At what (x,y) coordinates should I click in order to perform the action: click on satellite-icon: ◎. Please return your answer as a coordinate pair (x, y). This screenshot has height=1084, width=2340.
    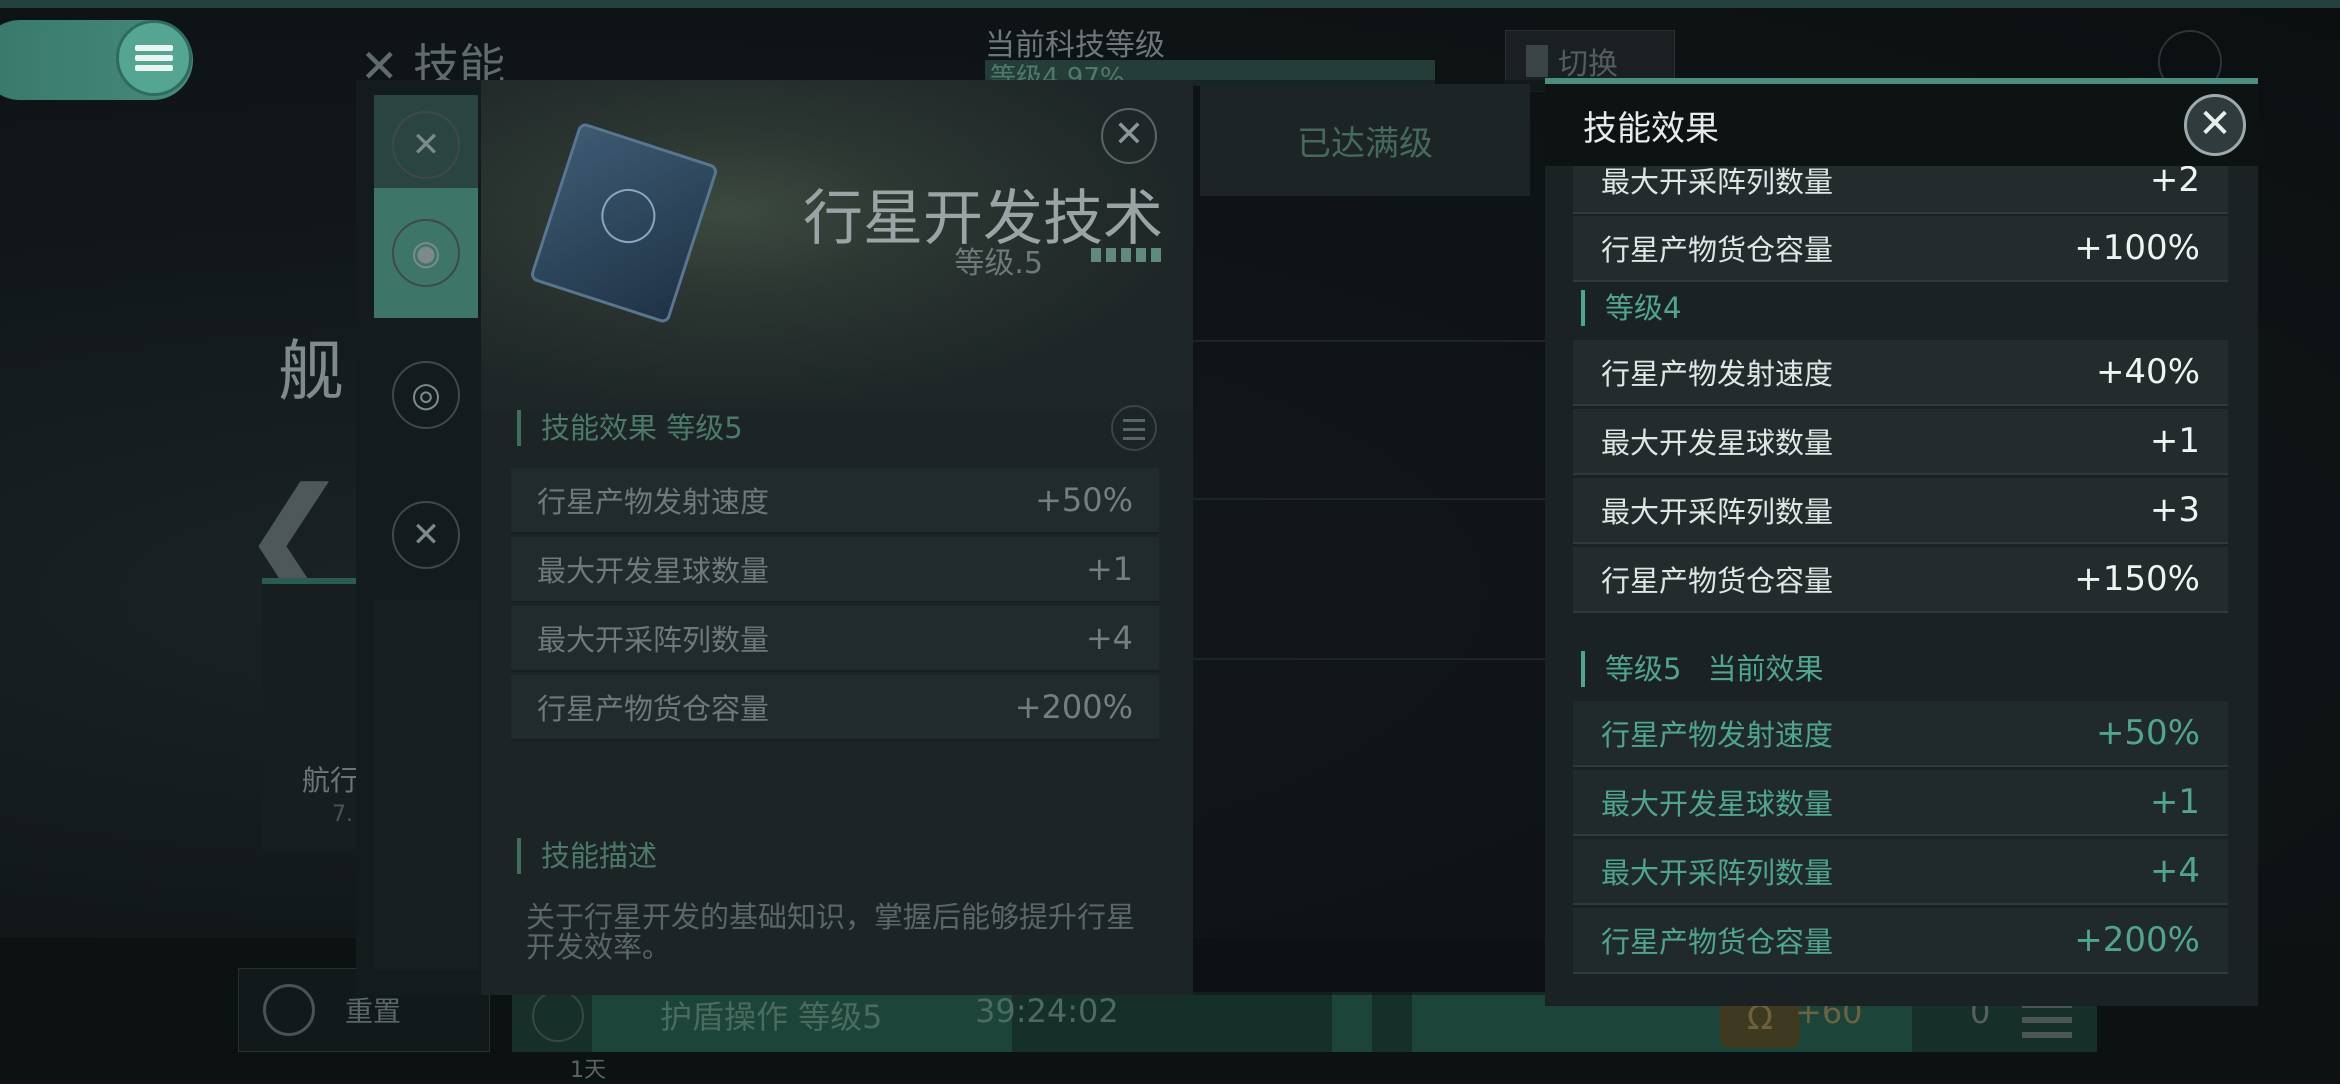
    Looking at the image, I should click on (426, 395).